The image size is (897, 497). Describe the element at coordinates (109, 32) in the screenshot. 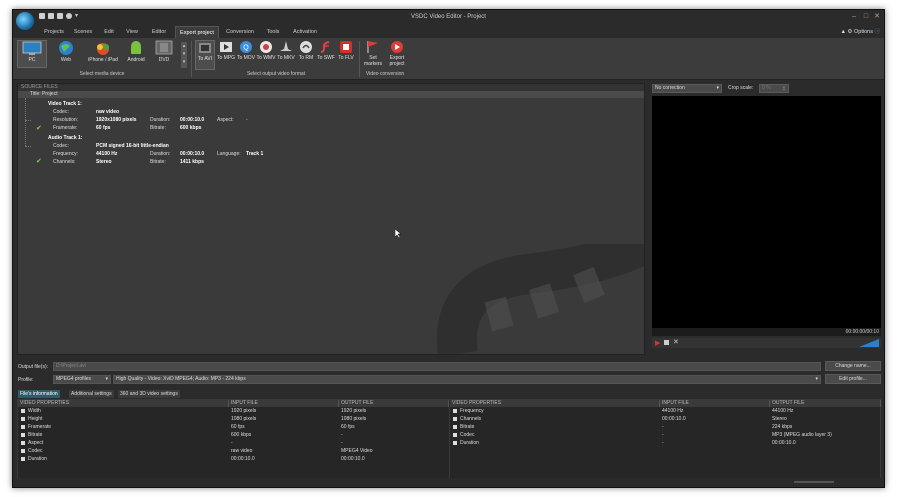

I see `tab-edit: Edit` at that location.